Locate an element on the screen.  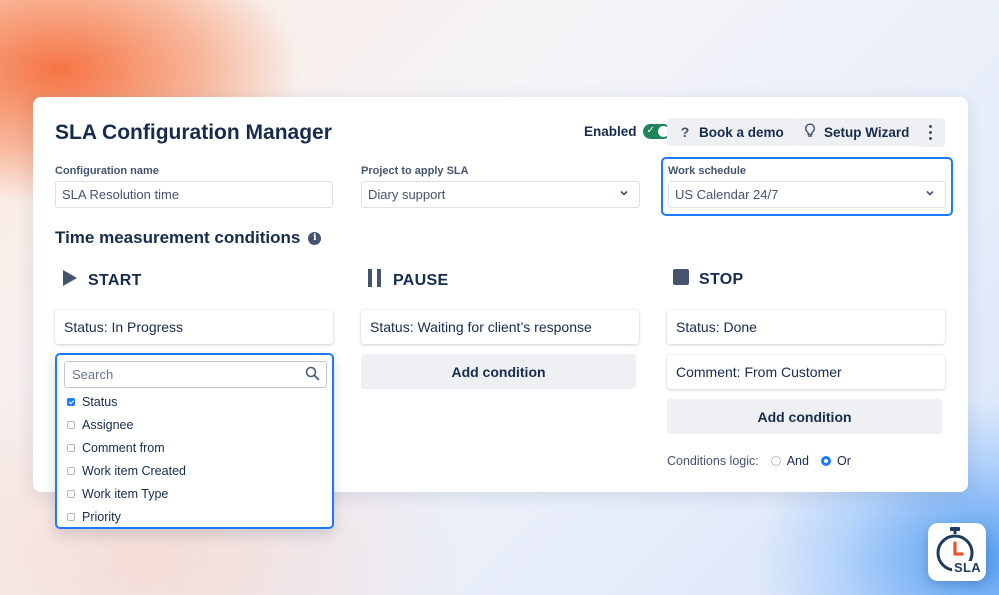
work-schedule-value: US Calendar 24/7 is located at coordinates (727, 194).